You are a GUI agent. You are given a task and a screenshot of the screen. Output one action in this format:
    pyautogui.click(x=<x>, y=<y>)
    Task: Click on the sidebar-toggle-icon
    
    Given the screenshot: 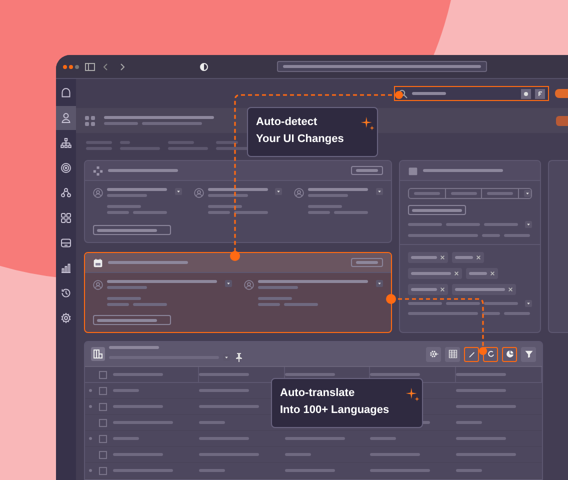 What is the action you would take?
    pyautogui.click(x=90, y=67)
    